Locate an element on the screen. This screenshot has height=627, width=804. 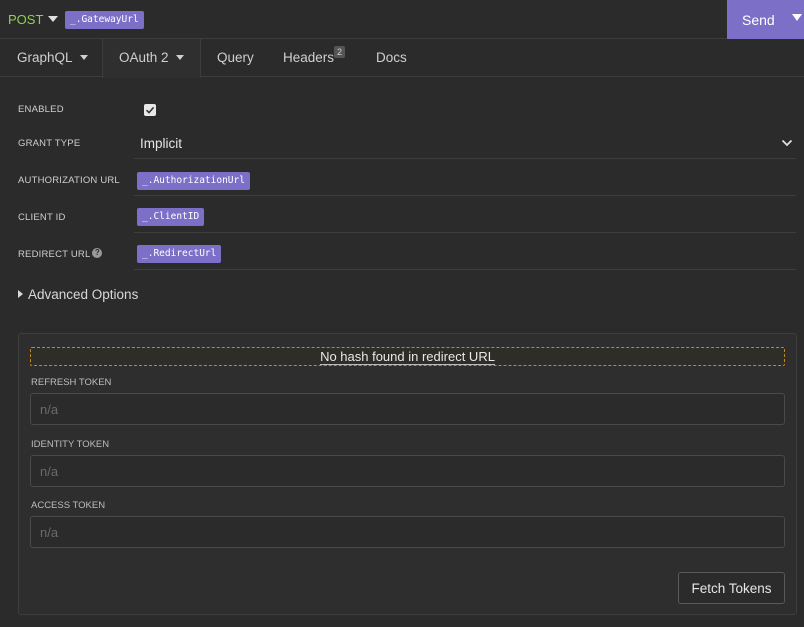
identity-token-input is located at coordinates (407, 471).